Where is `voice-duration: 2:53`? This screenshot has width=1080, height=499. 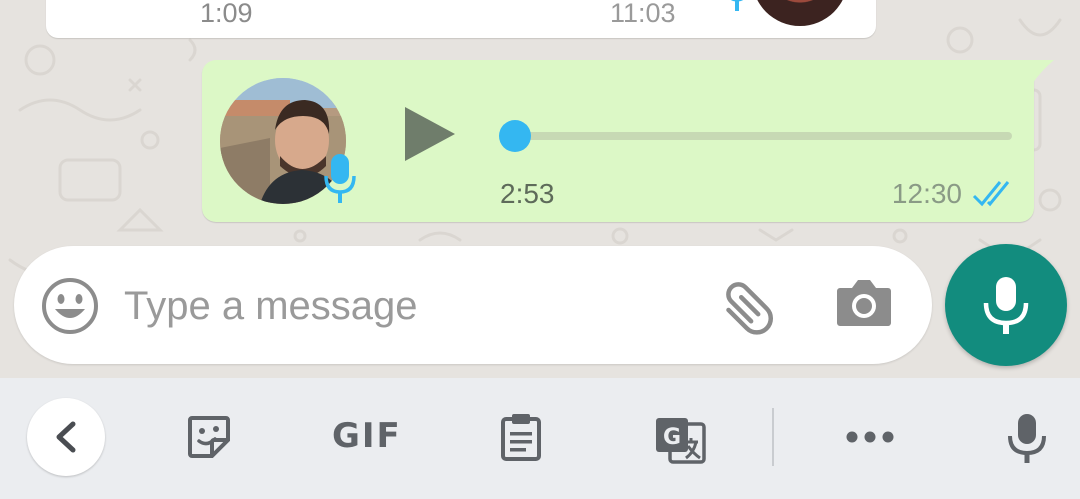
voice-duration: 2:53 is located at coordinates (527, 193).